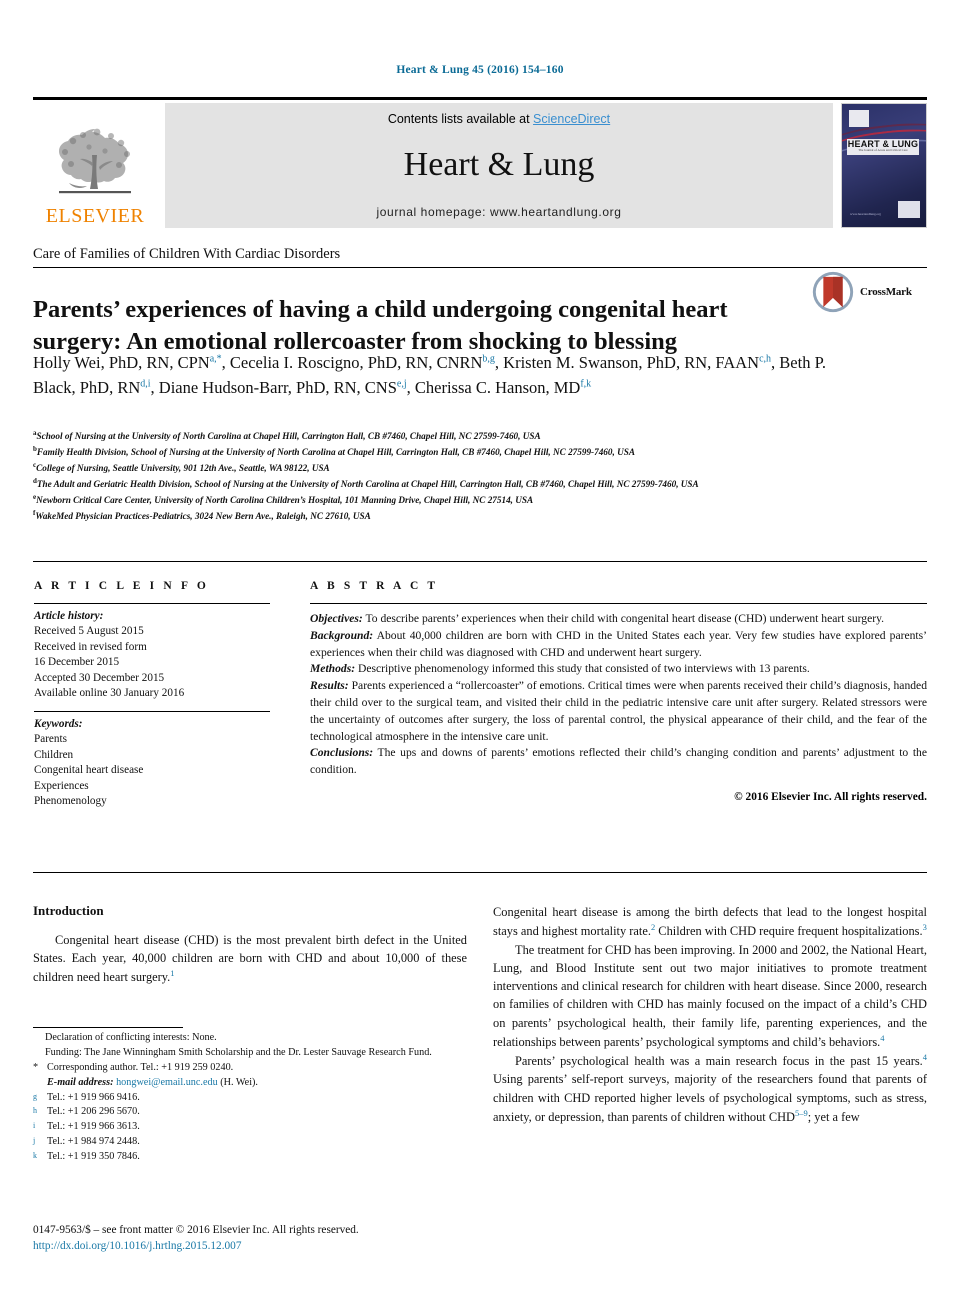  What do you see at coordinates (250, 1157) in the screenshot?
I see `tel-note: k Tel.: +1 919 350 7846.` at bounding box center [250, 1157].